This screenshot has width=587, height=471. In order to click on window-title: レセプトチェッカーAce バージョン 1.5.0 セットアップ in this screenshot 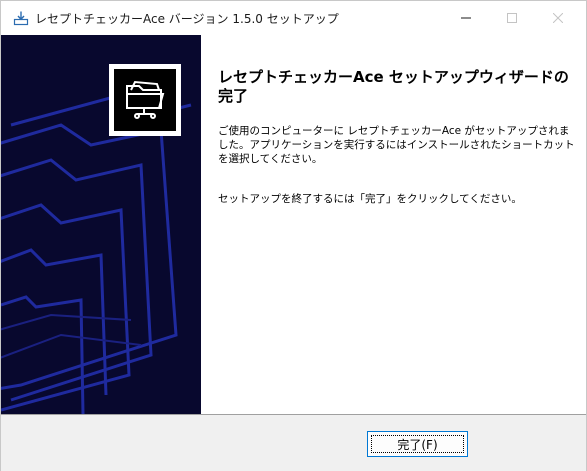, I will do `click(187, 19)`.